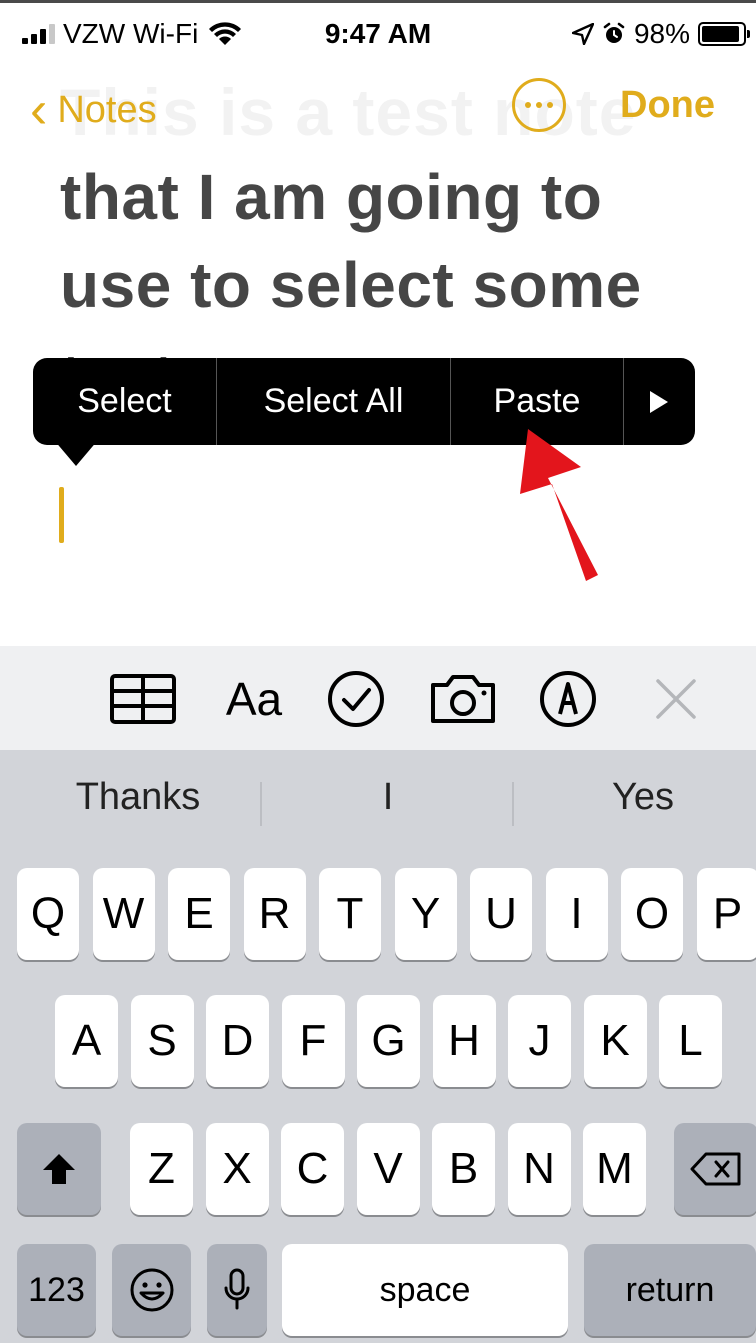 This screenshot has width=756, height=1343. I want to click on key-v: V, so click(388, 1169).